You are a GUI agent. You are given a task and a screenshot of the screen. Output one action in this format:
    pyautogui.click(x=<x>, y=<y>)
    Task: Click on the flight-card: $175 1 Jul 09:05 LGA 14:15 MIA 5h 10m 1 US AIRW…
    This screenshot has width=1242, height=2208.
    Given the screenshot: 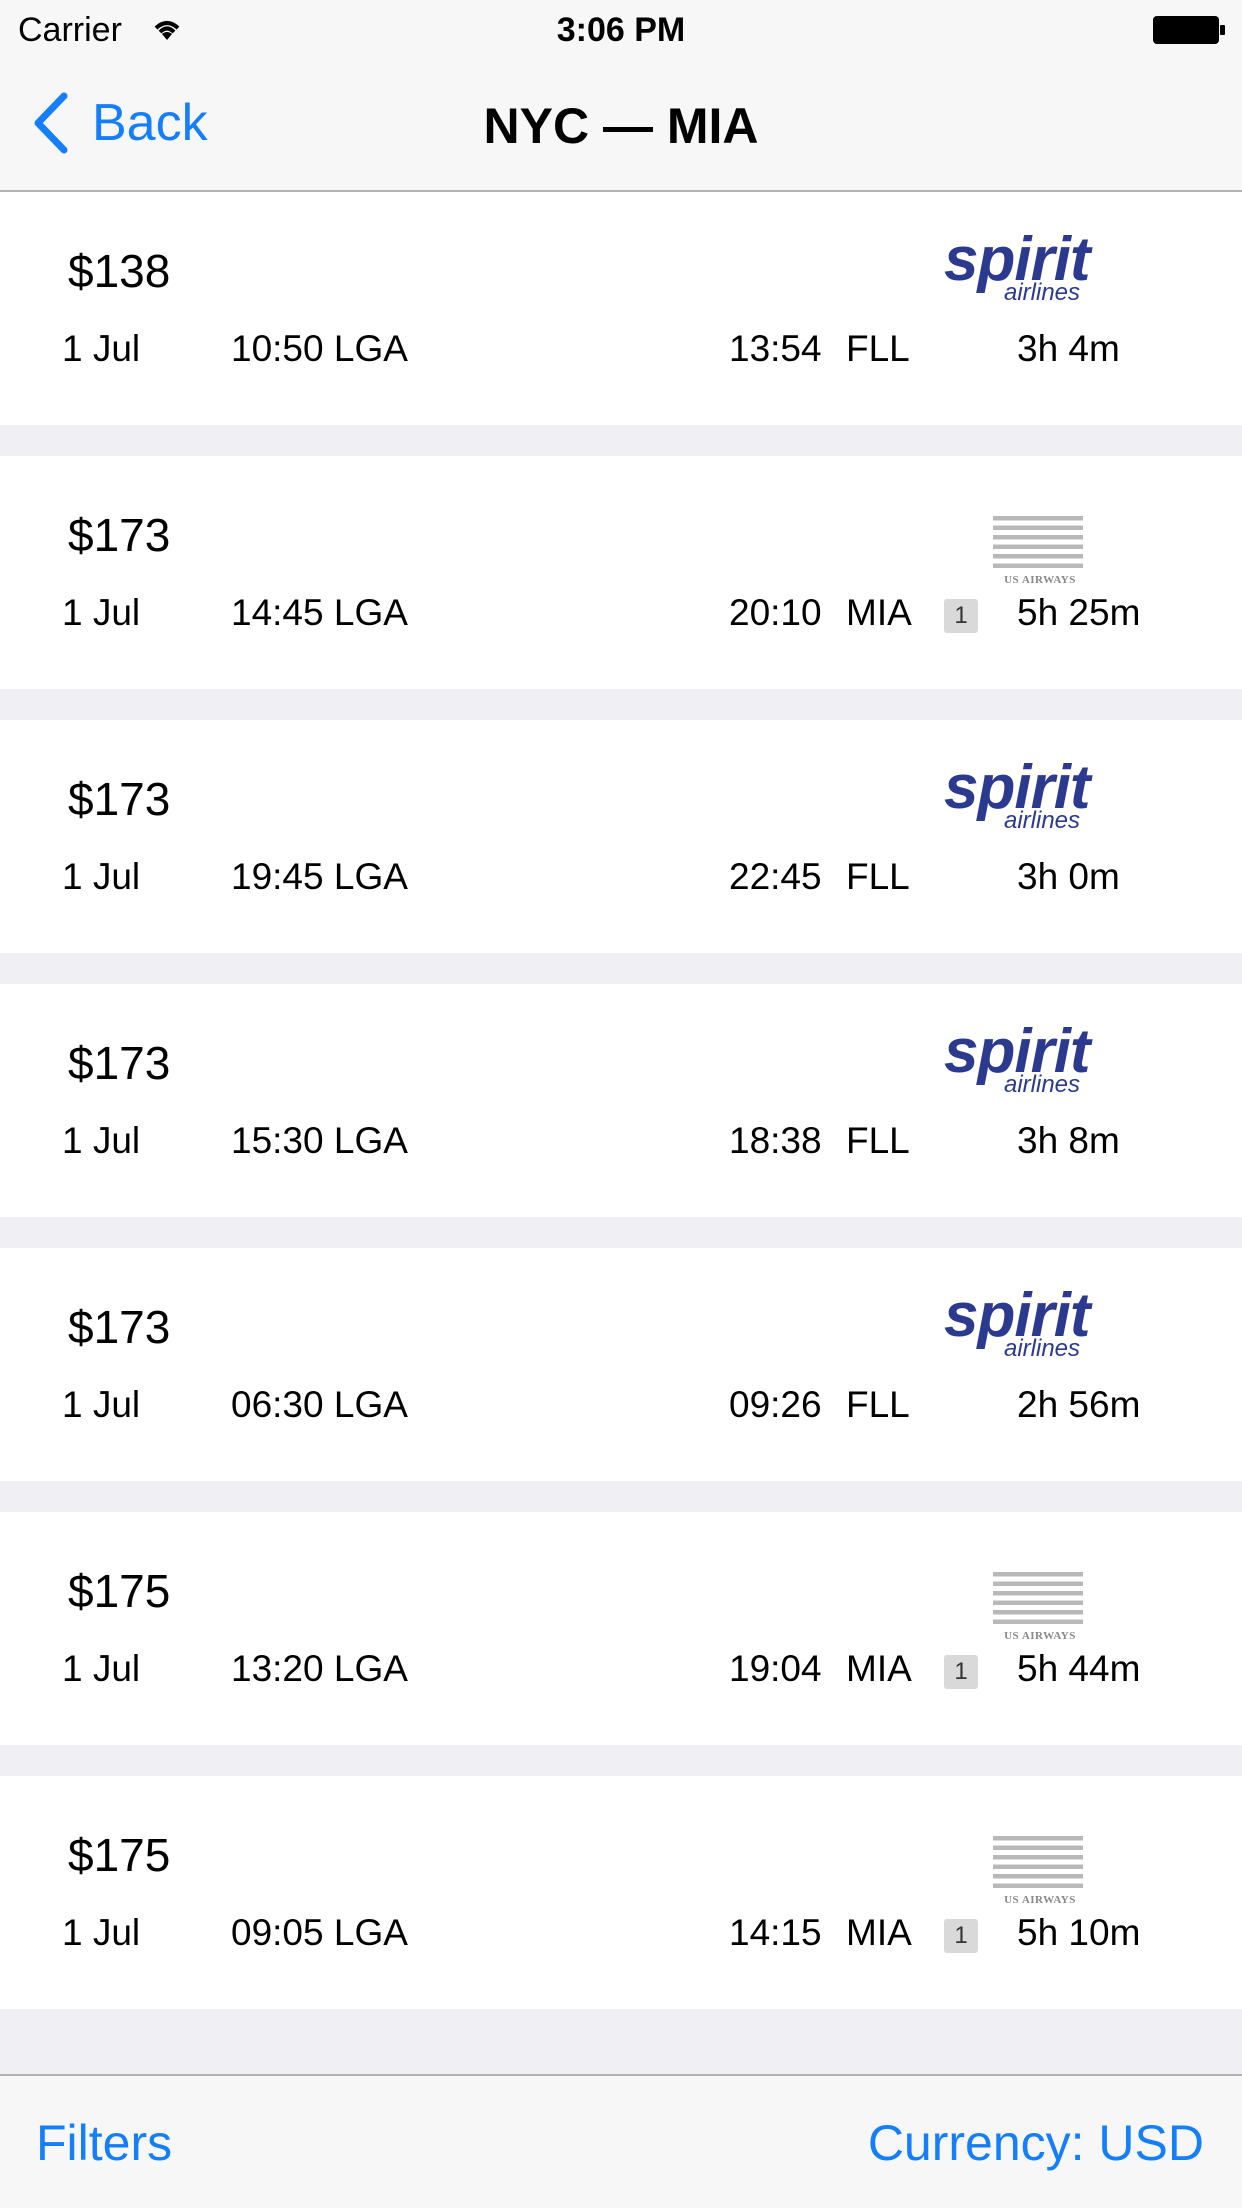 What is the action you would take?
    pyautogui.click(x=621, y=1892)
    